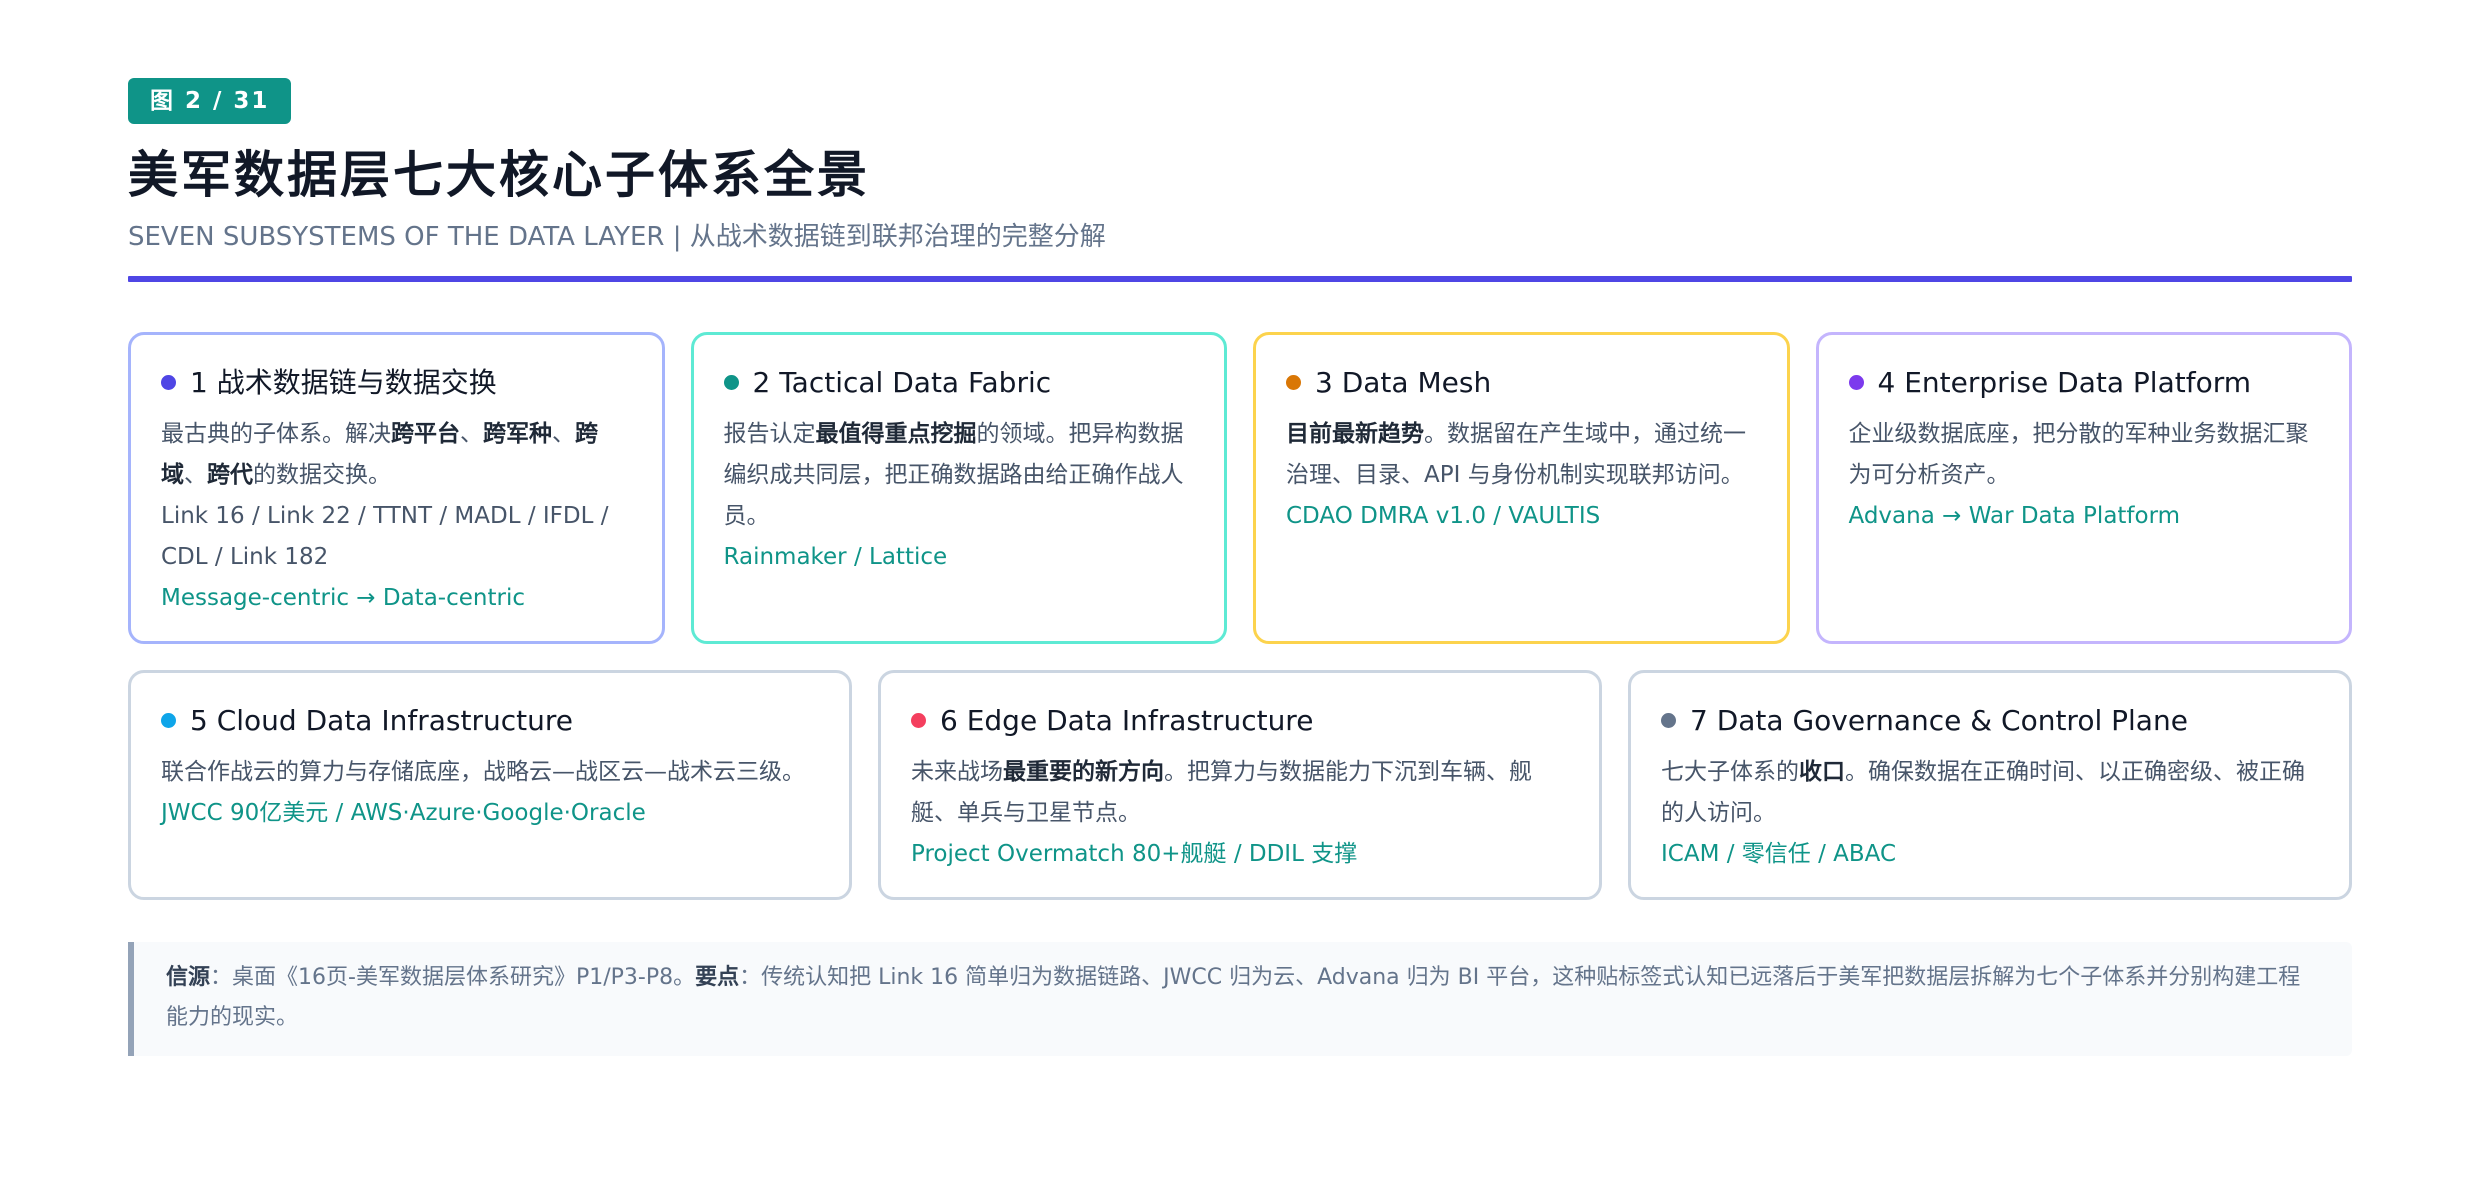 This screenshot has width=2480, height=1202. What do you see at coordinates (769, 434) in the screenshot?
I see `card-text: 报告认定` at bounding box center [769, 434].